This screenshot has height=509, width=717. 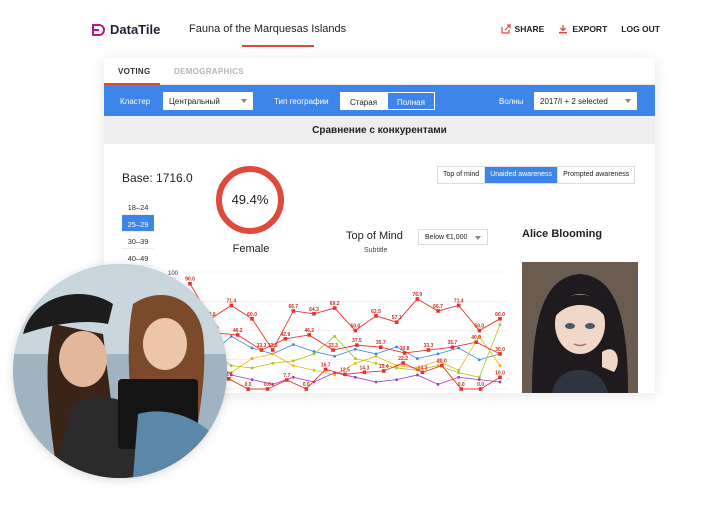 What do you see at coordinates (376, 250) in the screenshot?
I see `chart-subtitle: Subtitle` at bounding box center [376, 250].